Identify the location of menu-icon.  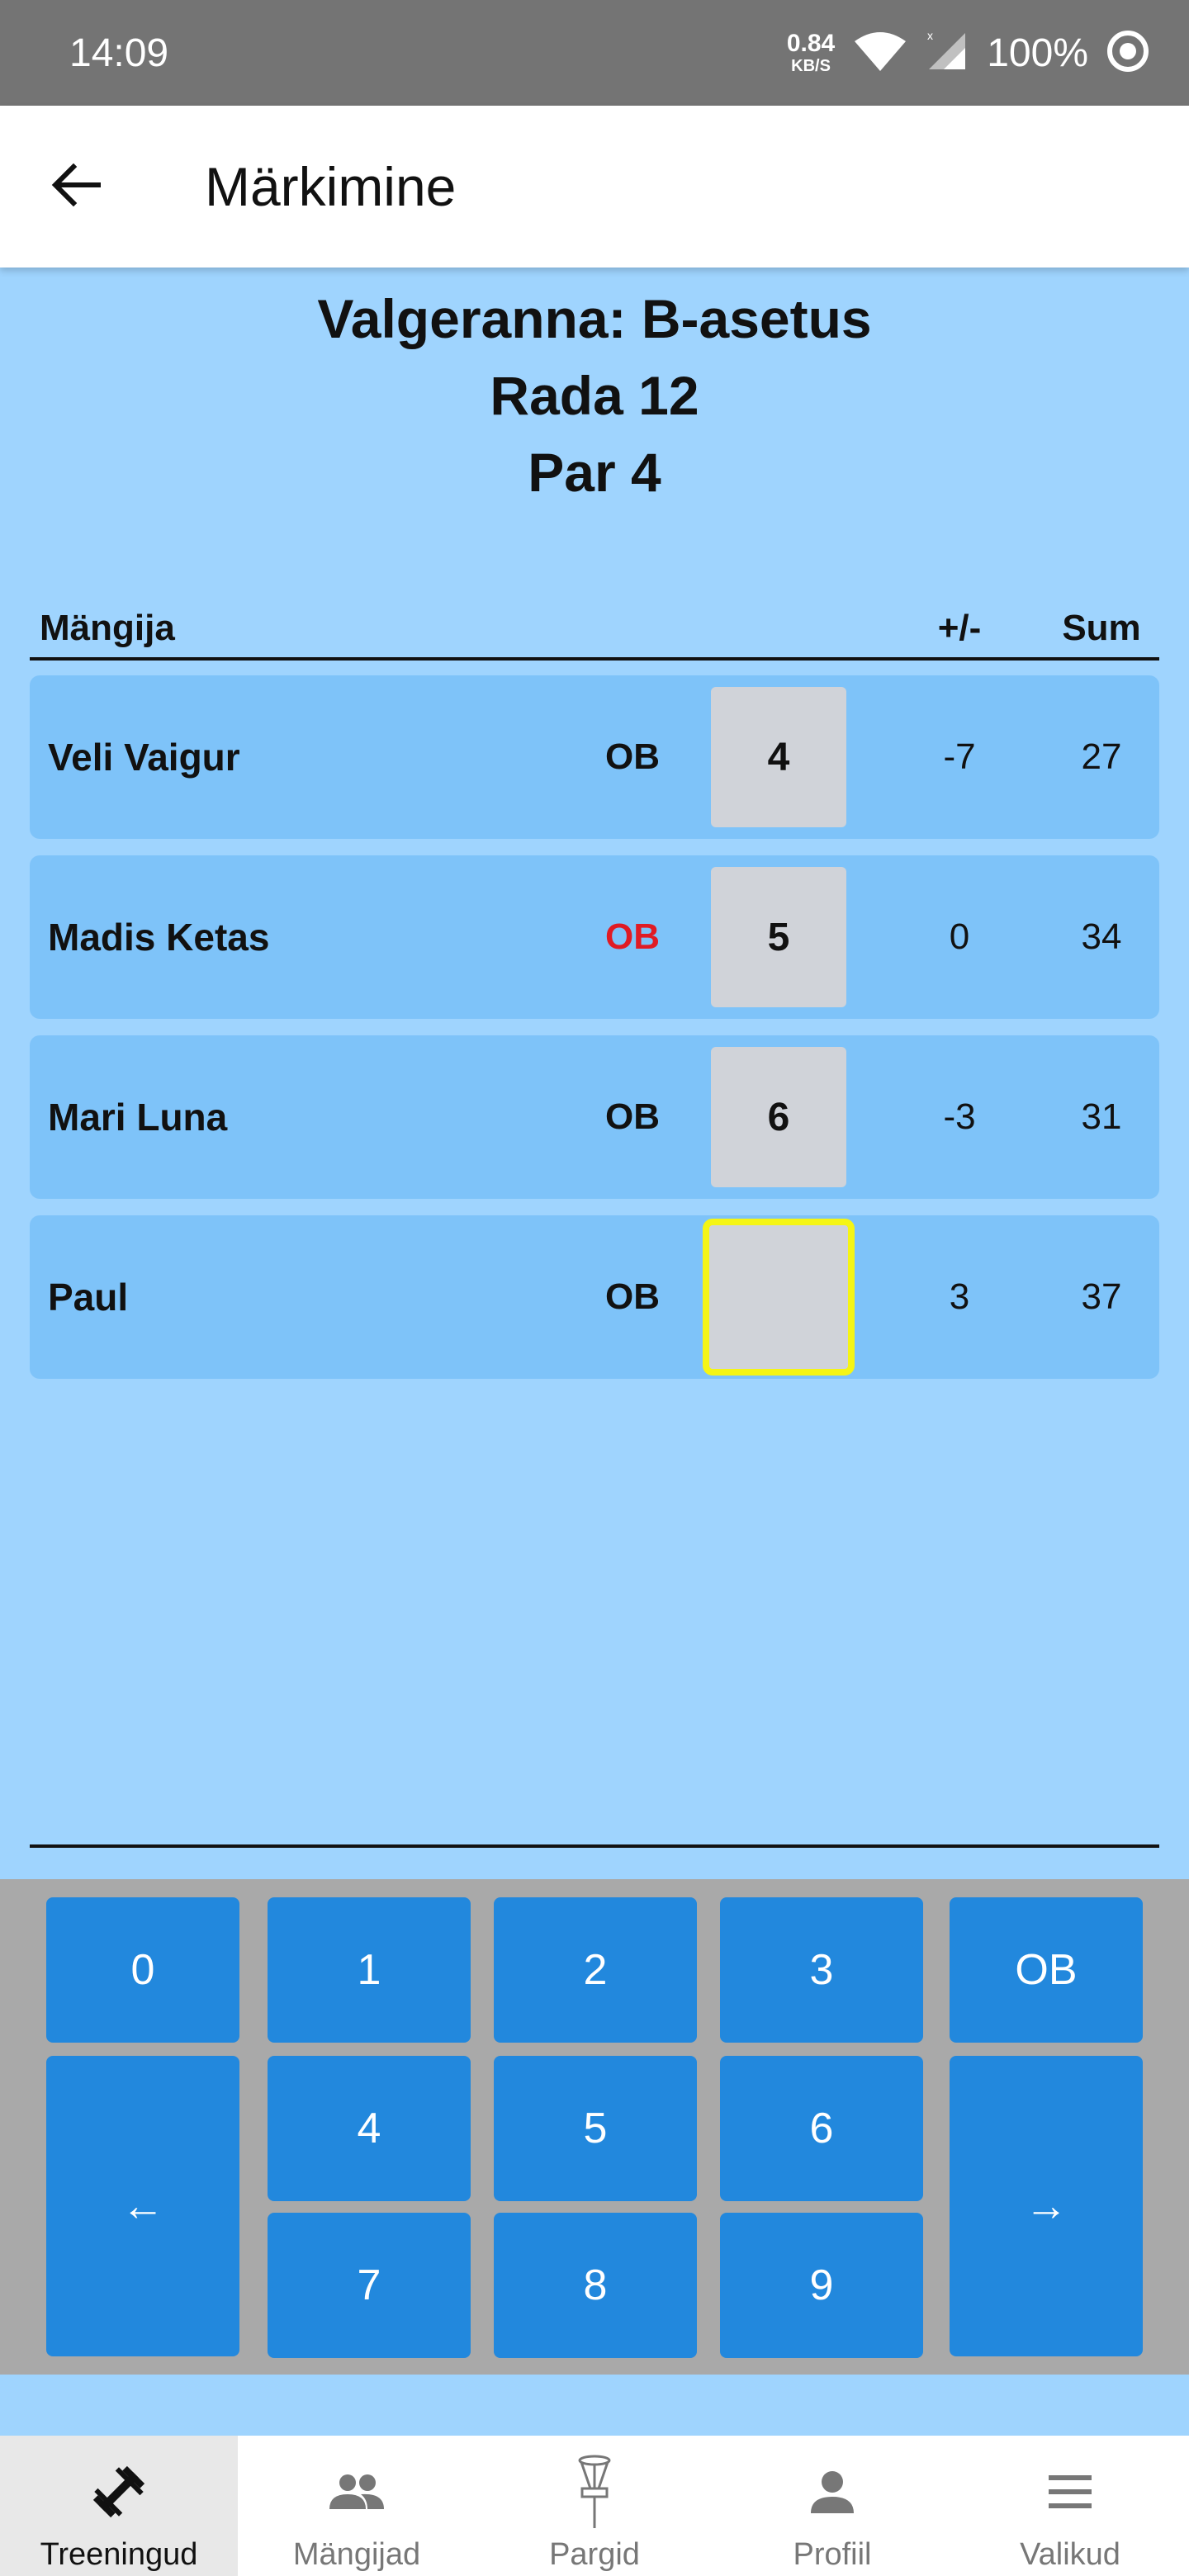
(1070, 2492).